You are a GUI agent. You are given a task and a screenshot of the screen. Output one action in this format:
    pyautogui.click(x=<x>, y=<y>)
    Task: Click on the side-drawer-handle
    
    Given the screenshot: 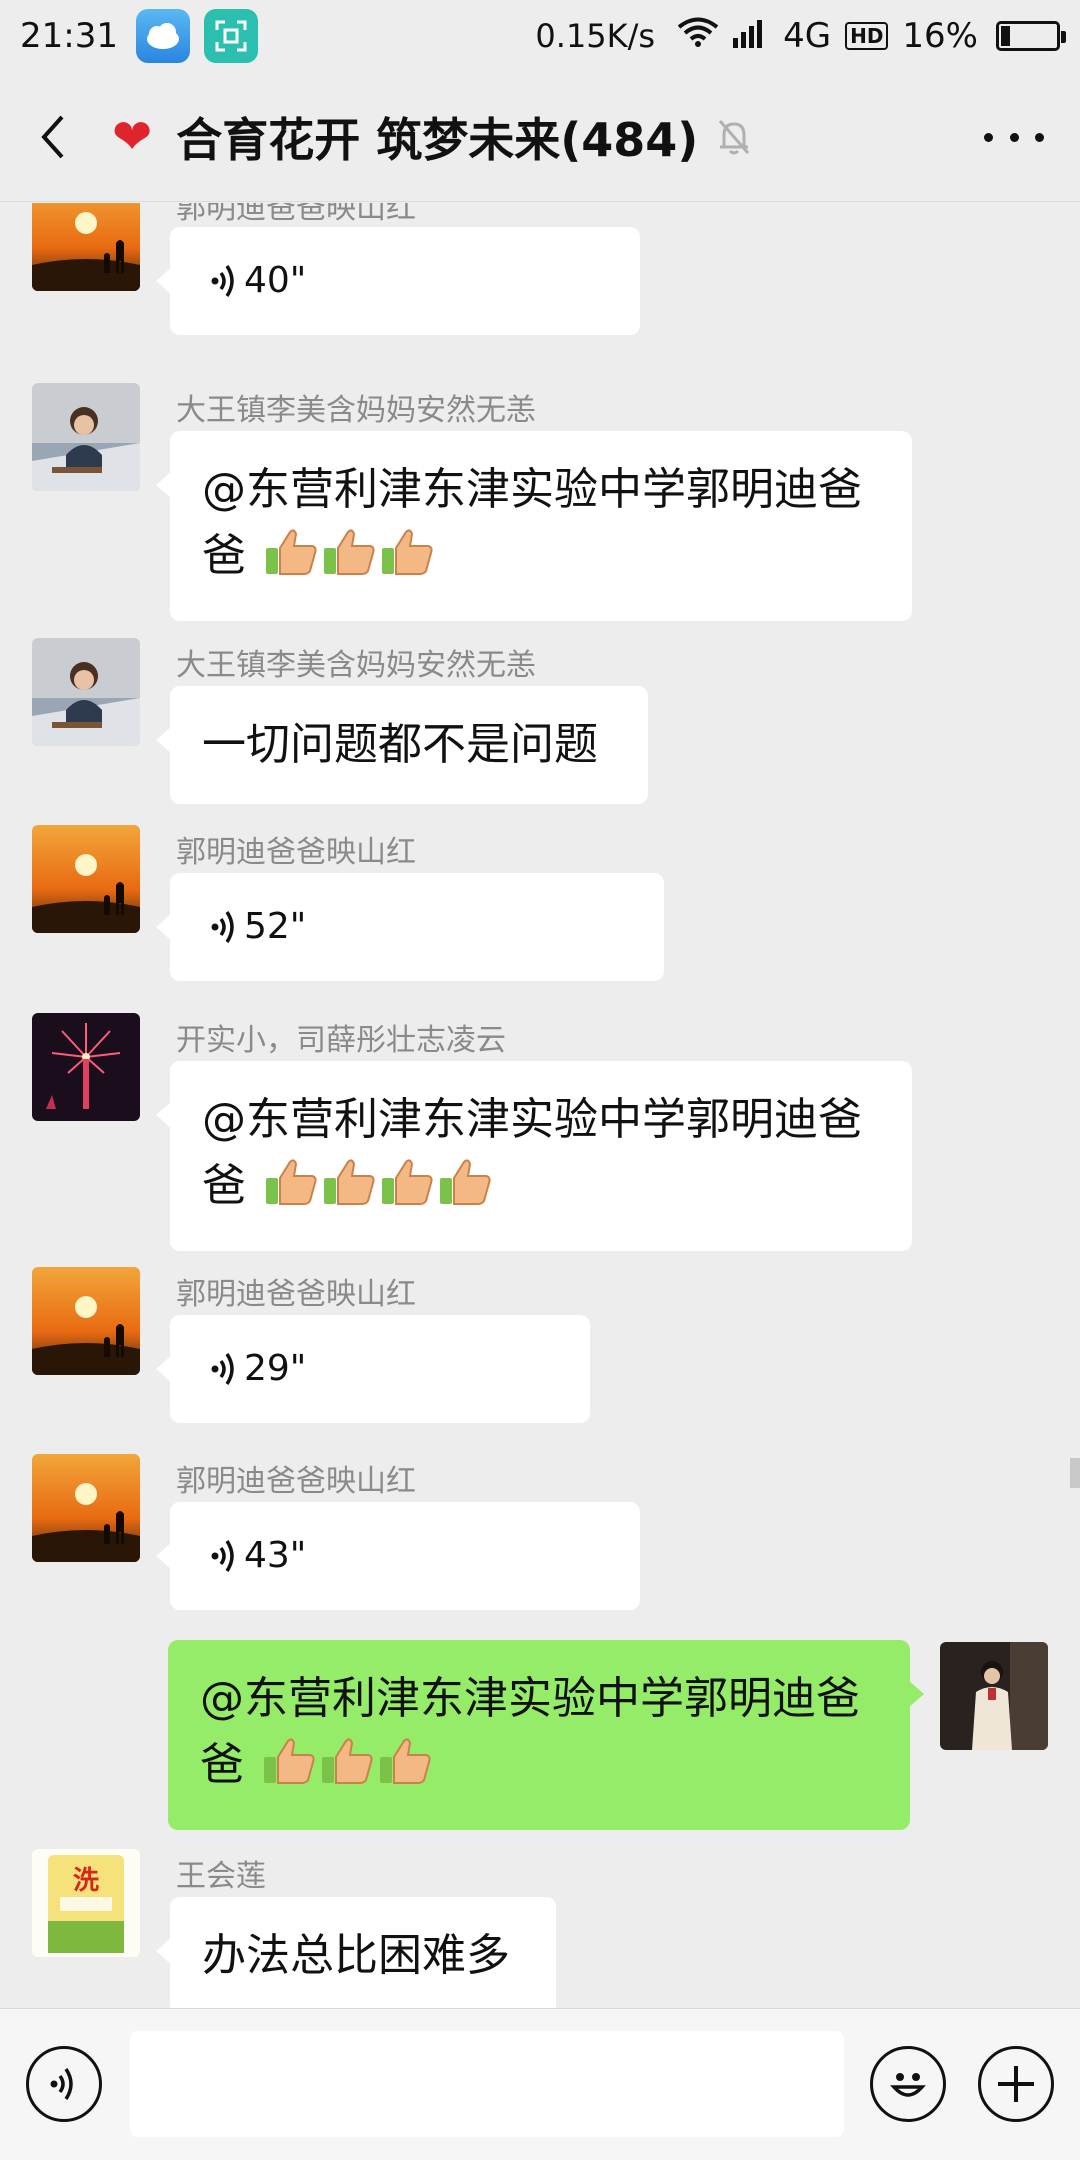 What is the action you would take?
    pyautogui.click(x=1075, y=1473)
    